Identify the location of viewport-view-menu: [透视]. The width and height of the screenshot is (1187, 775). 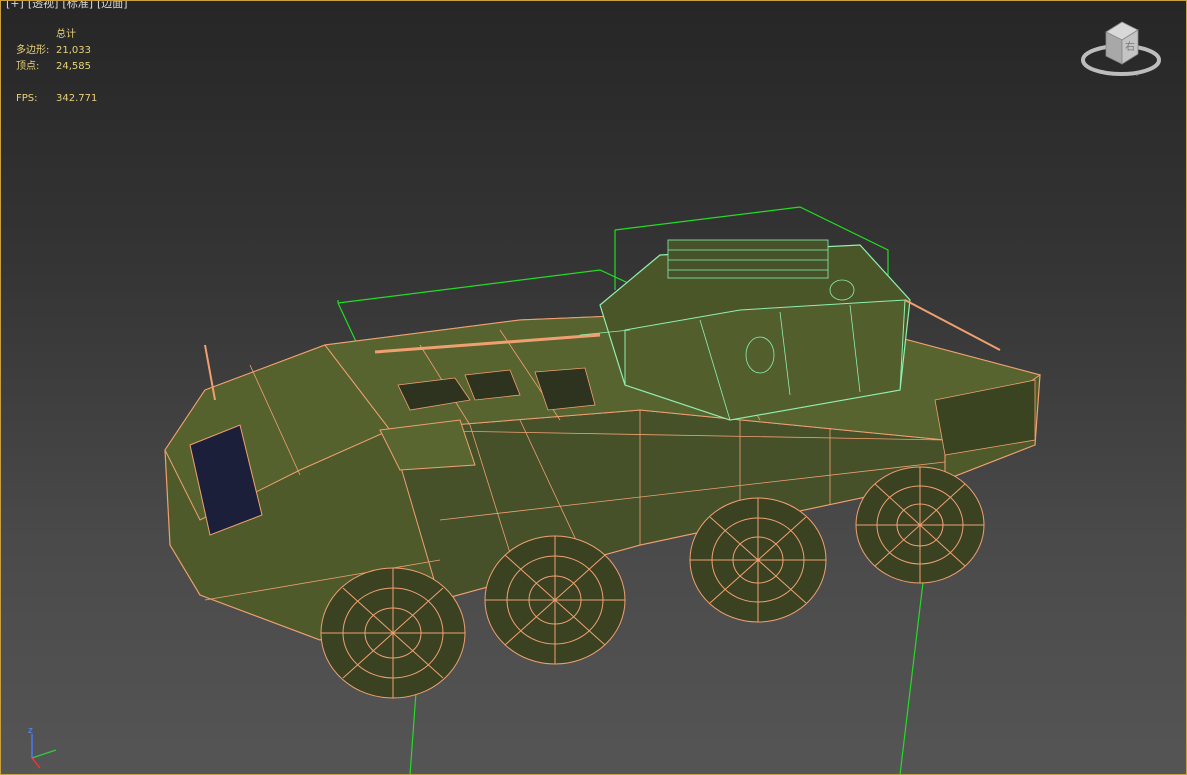
(43, 5).